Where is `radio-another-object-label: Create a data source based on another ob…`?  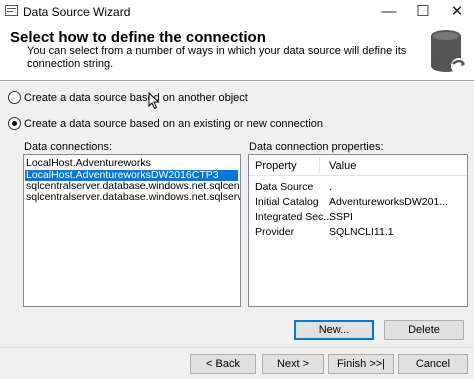 radio-another-object-label: Create a data source based on another ob… is located at coordinates (136, 98).